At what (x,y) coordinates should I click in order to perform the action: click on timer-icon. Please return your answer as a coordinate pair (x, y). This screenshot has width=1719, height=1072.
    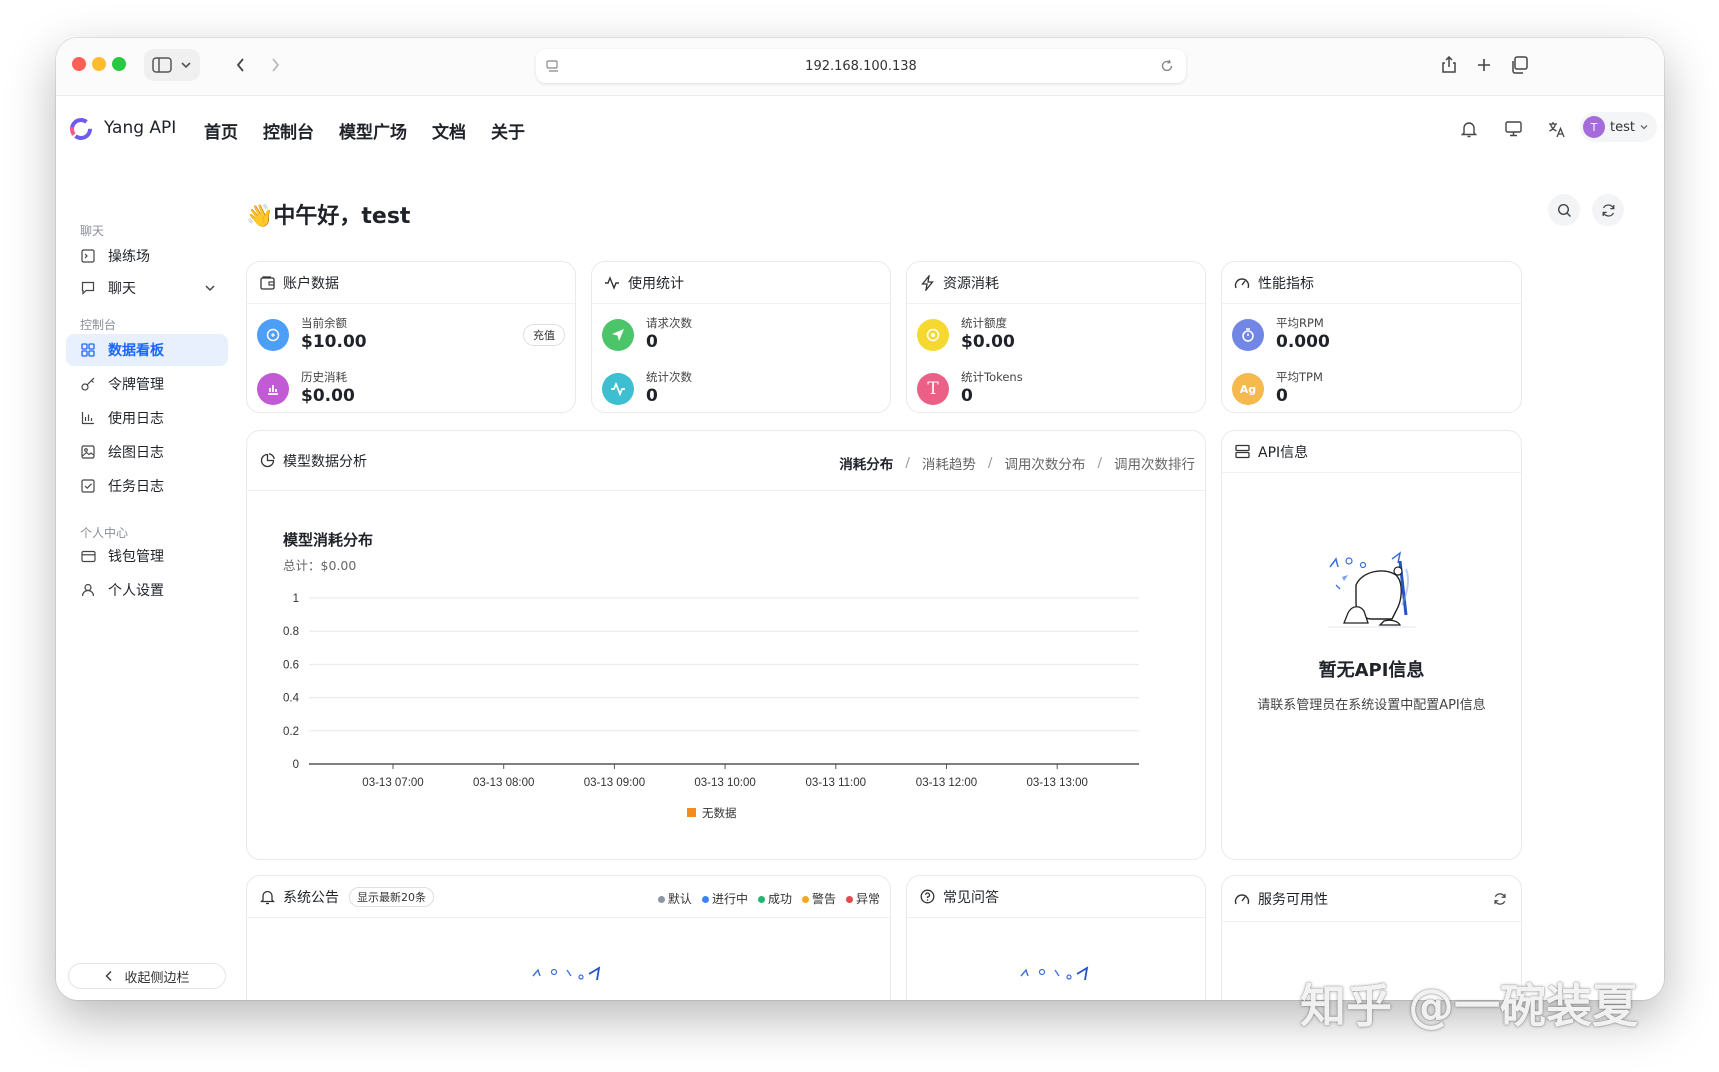
    Looking at the image, I should click on (1248, 335).